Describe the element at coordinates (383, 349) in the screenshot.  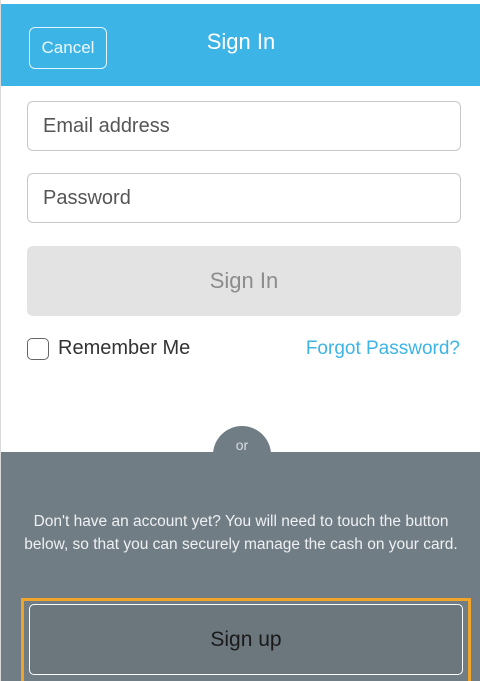
I see `forgot-password-link: Forgot Password?` at that location.